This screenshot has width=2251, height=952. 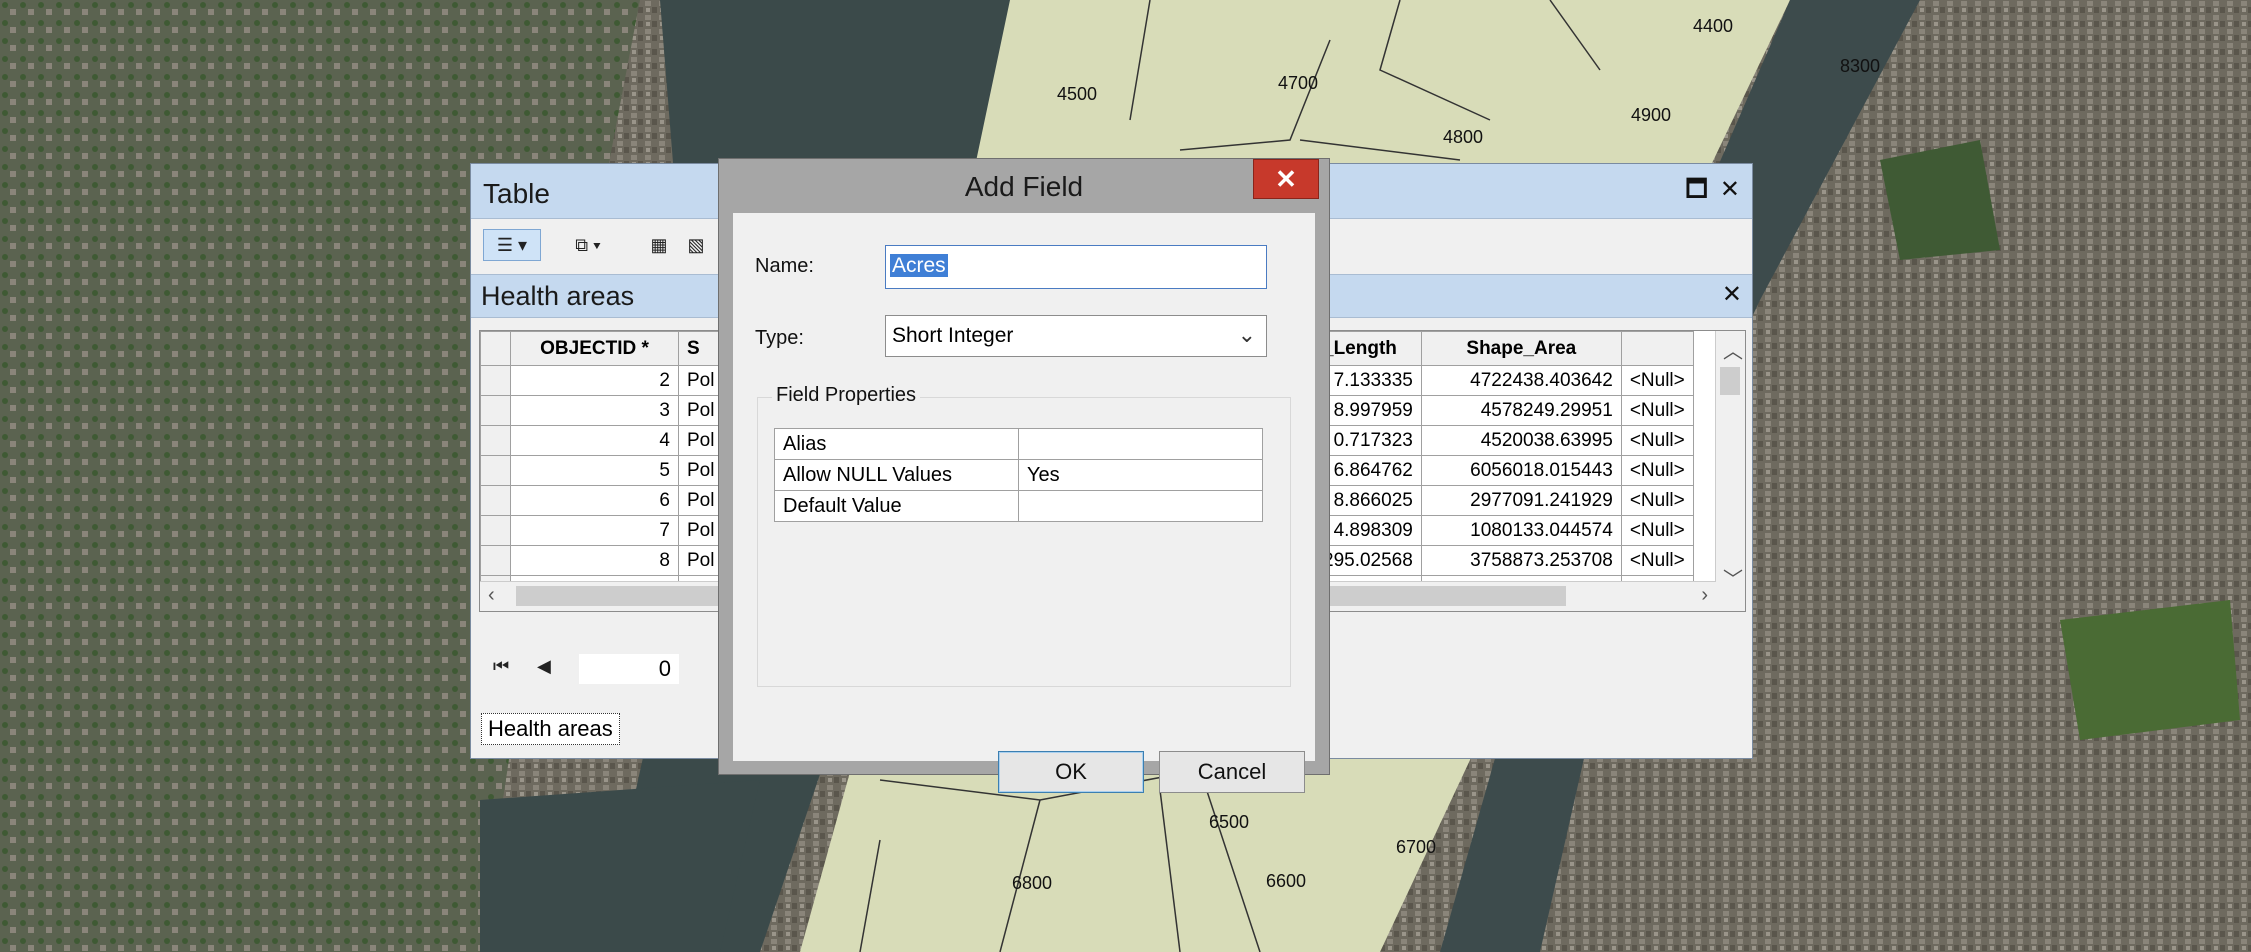 What do you see at coordinates (629, 669) in the screenshot?
I see `current-record-field: 0` at bounding box center [629, 669].